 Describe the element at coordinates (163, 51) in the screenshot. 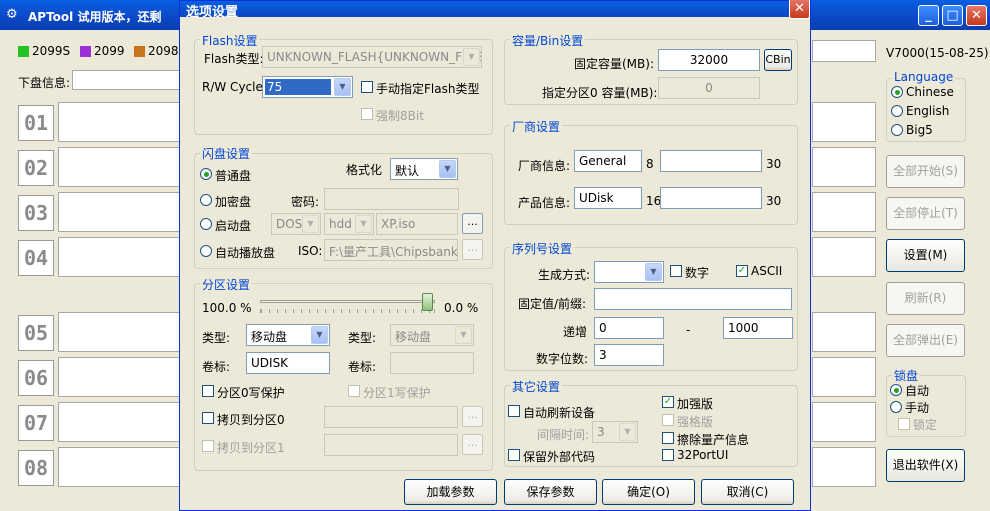

I see `legend-label-2098: 2098` at that location.